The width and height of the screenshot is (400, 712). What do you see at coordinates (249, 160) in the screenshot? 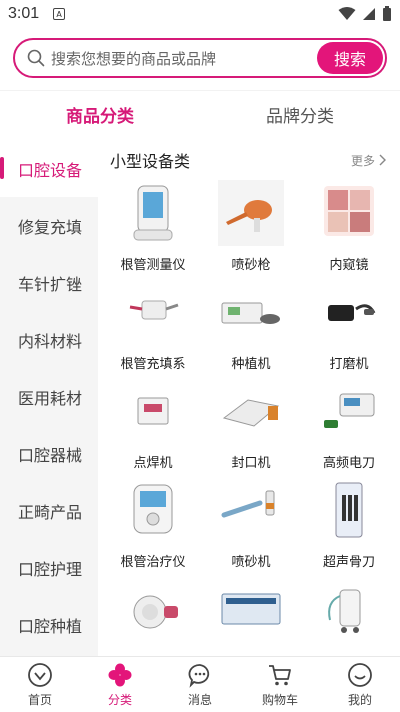
I see `section-header: 小型设备类 更多` at bounding box center [249, 160].